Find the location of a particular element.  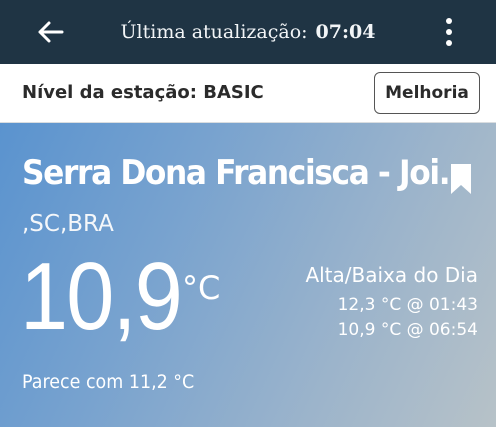

last-update-time: 07:04 is located at coordinates (345, 32).